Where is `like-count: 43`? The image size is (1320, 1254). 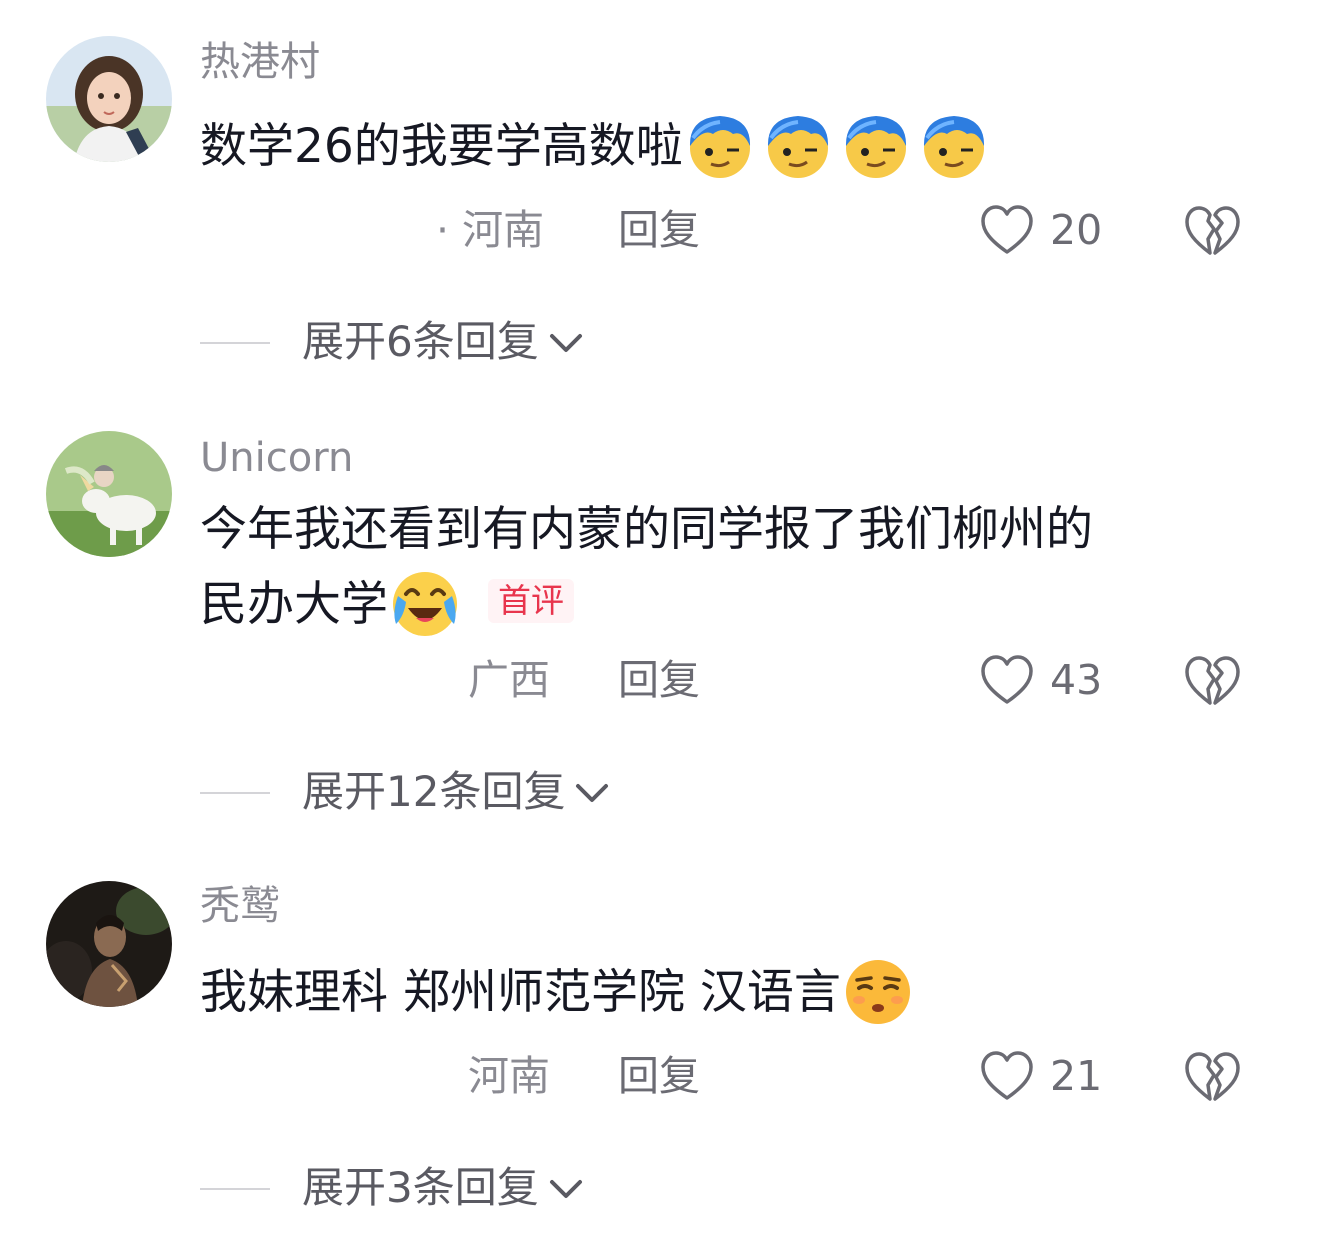 like-count: 43 is located at coordinates (1076, 680).